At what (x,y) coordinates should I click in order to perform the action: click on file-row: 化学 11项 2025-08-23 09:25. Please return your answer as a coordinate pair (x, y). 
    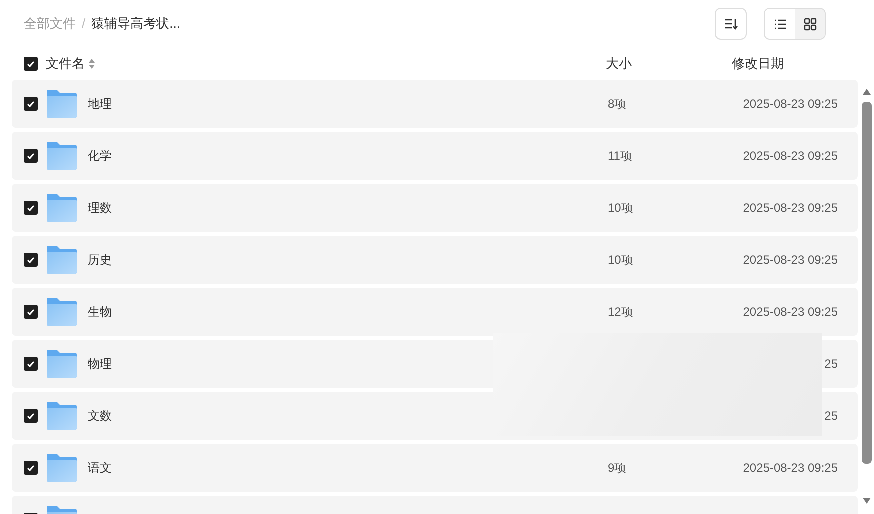
    Looking at the image, I should click on (435, 156).